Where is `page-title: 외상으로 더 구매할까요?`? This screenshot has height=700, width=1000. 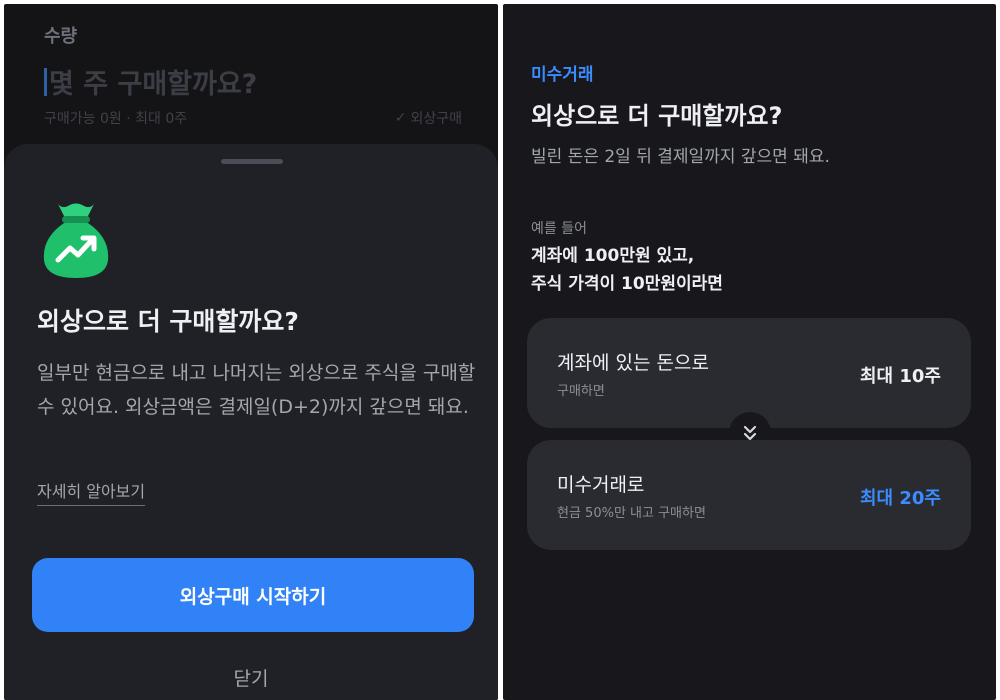 page-title: 외상으로 더 구매할까요? is located at coordinates (657, 116).